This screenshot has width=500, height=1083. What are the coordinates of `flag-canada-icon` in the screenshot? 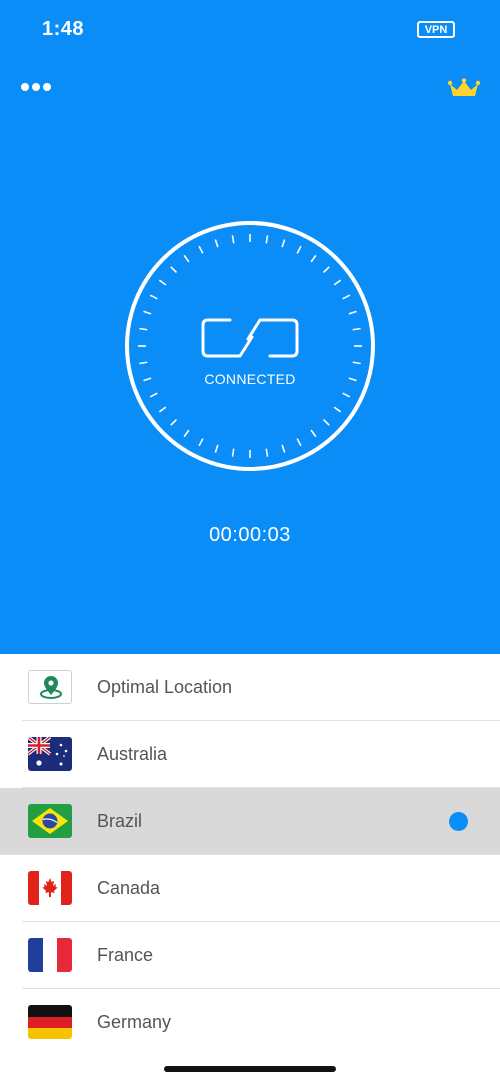 It's located at (50, 888).